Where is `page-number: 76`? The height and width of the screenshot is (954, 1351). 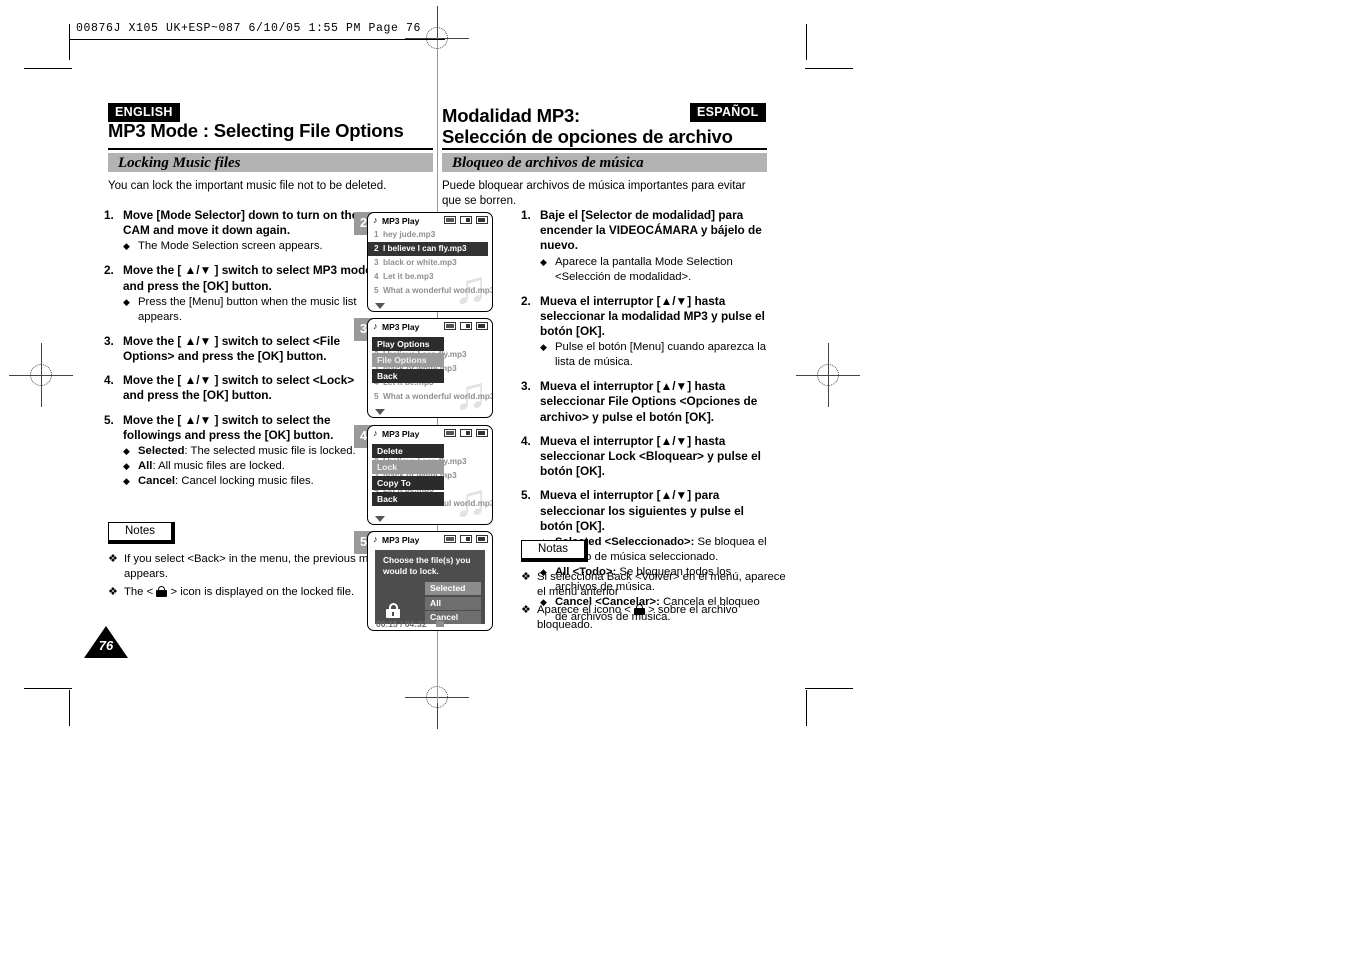 page-number: 76 is located at coordinates (106, 645).